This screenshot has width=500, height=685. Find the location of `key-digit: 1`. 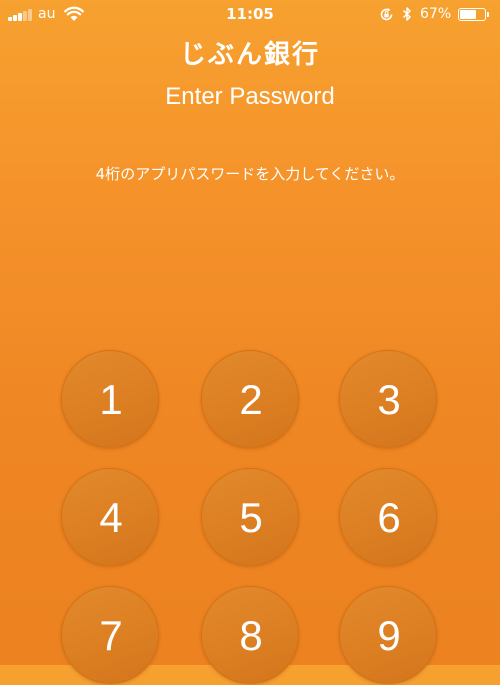

key-digit: 1 is located at coordinates (111, 399).